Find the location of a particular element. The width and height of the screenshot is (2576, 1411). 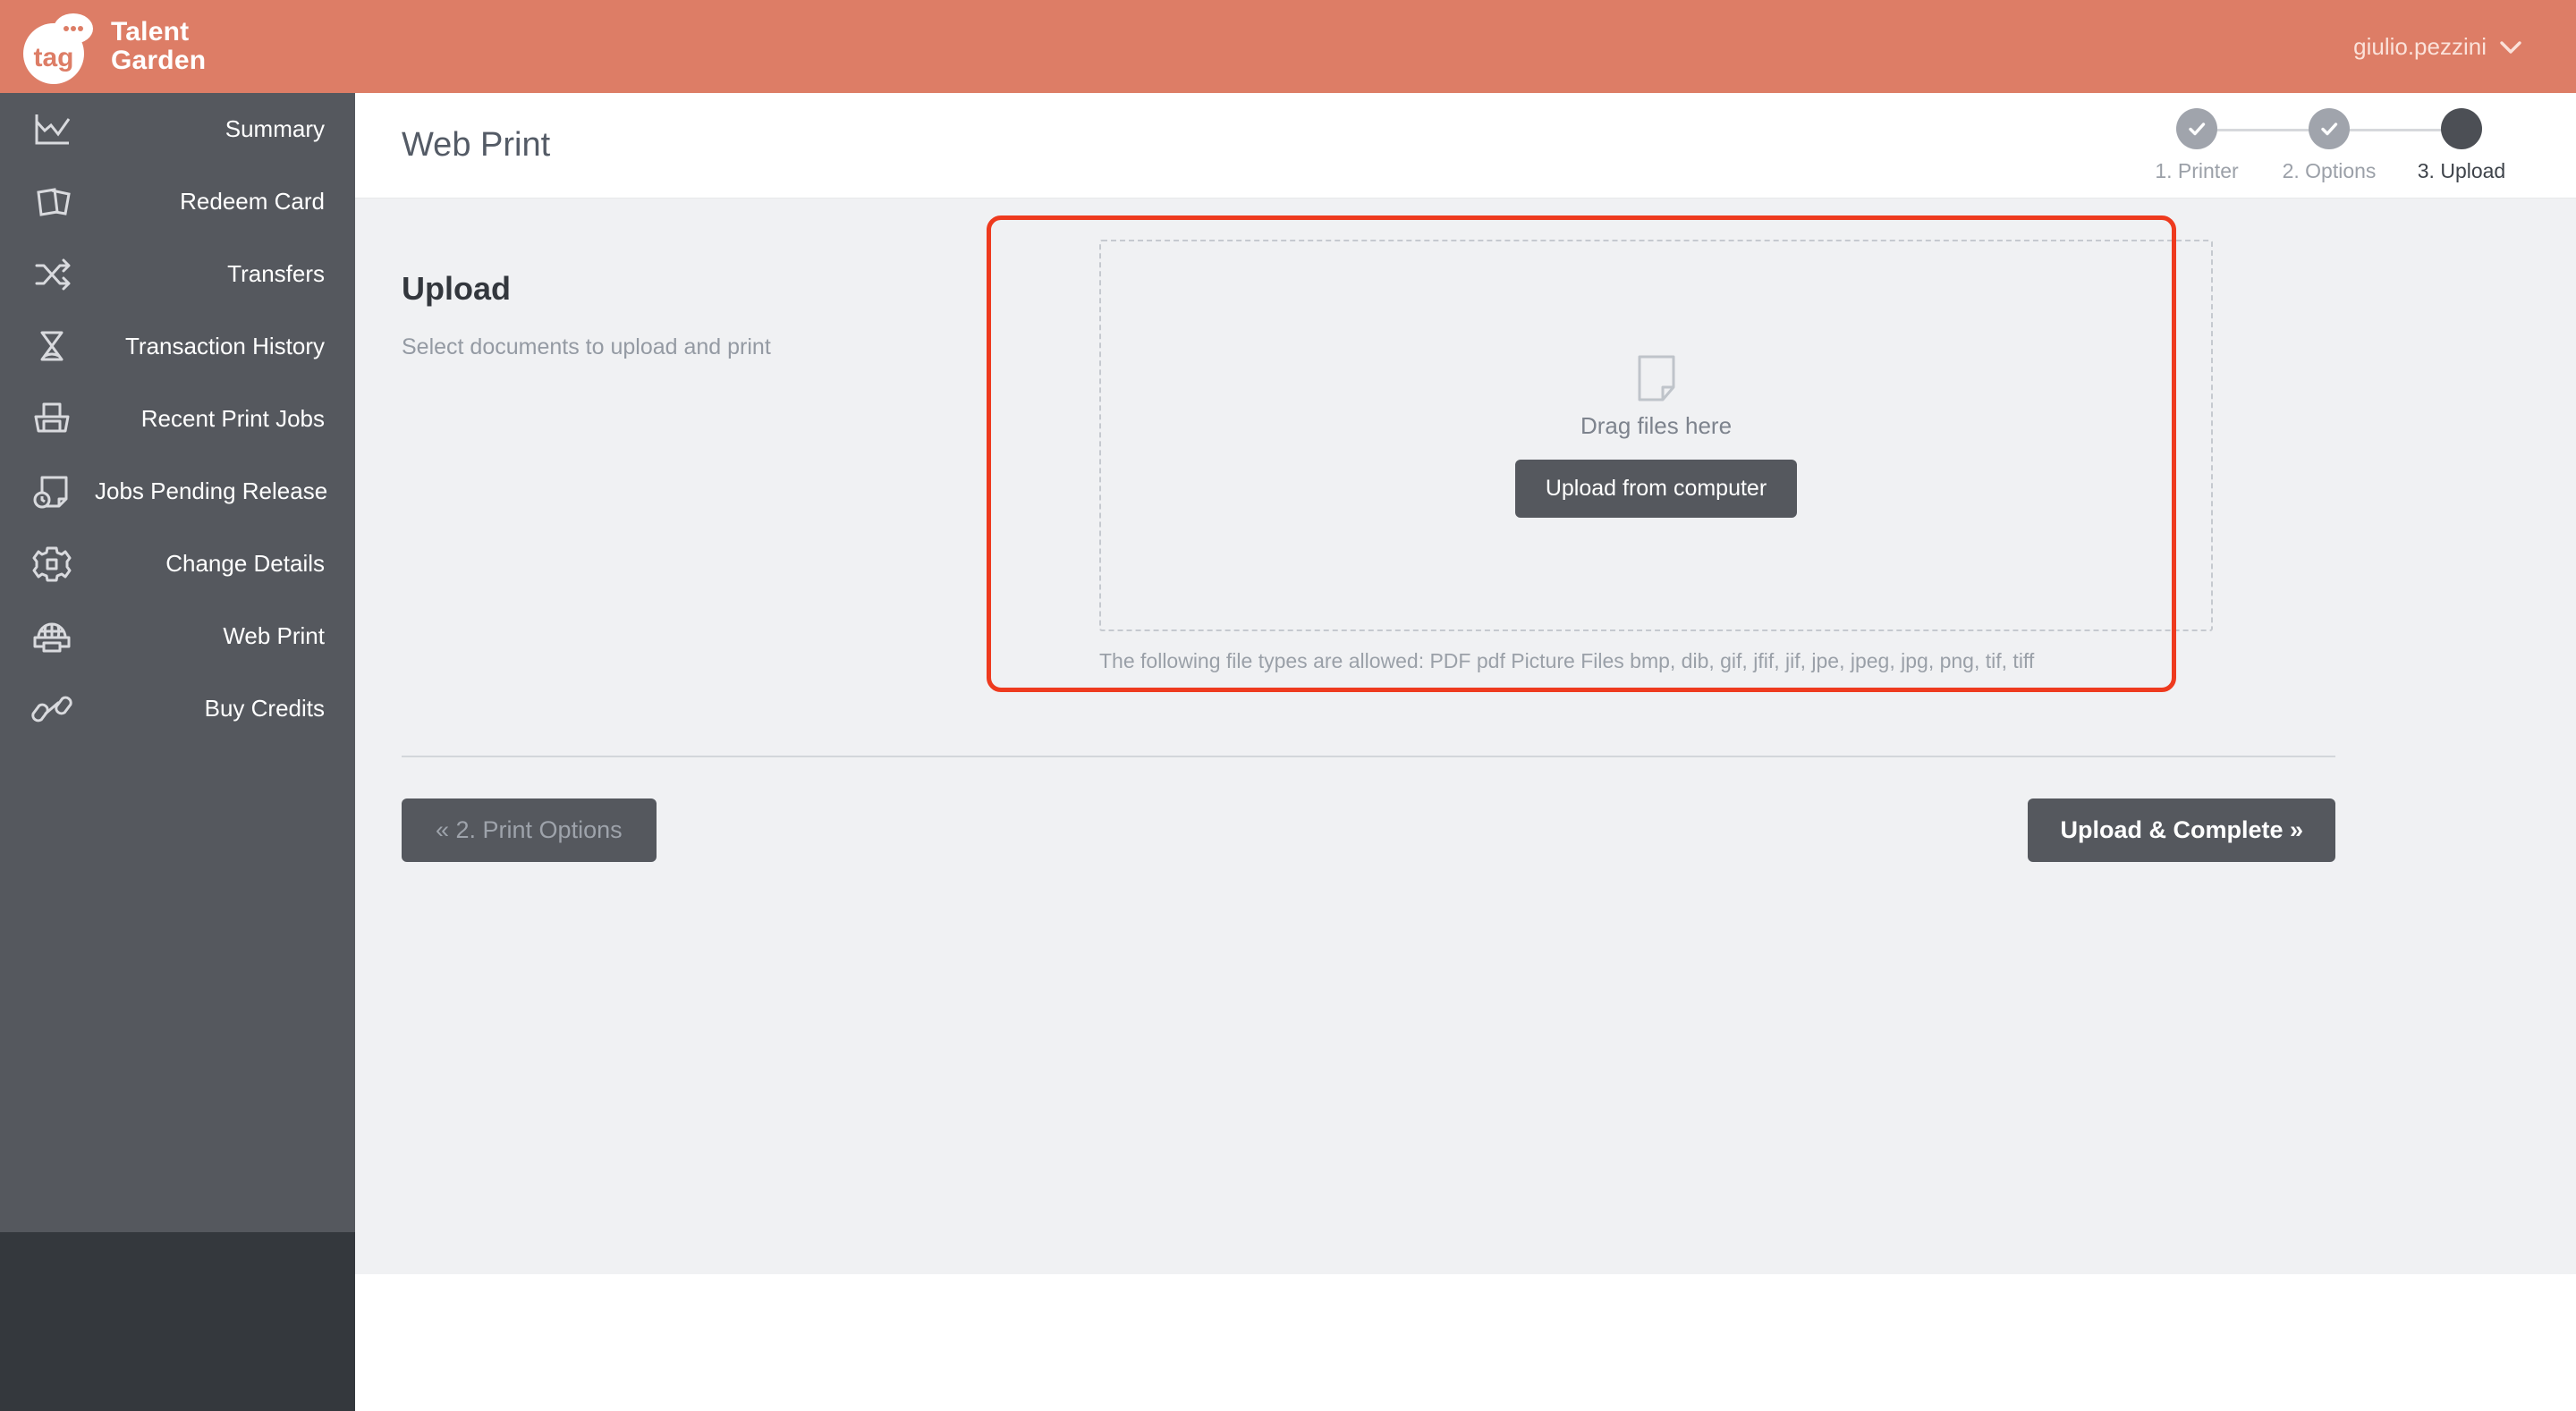

sidebar-item-summary: Summary is located at coordinates (177, 129).